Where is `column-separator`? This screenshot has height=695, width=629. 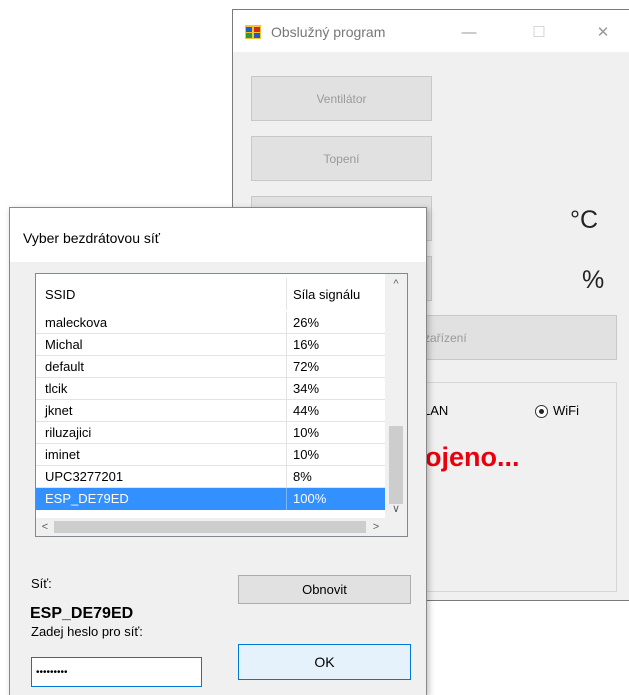 column-separator is located at coordinates (286, 294).